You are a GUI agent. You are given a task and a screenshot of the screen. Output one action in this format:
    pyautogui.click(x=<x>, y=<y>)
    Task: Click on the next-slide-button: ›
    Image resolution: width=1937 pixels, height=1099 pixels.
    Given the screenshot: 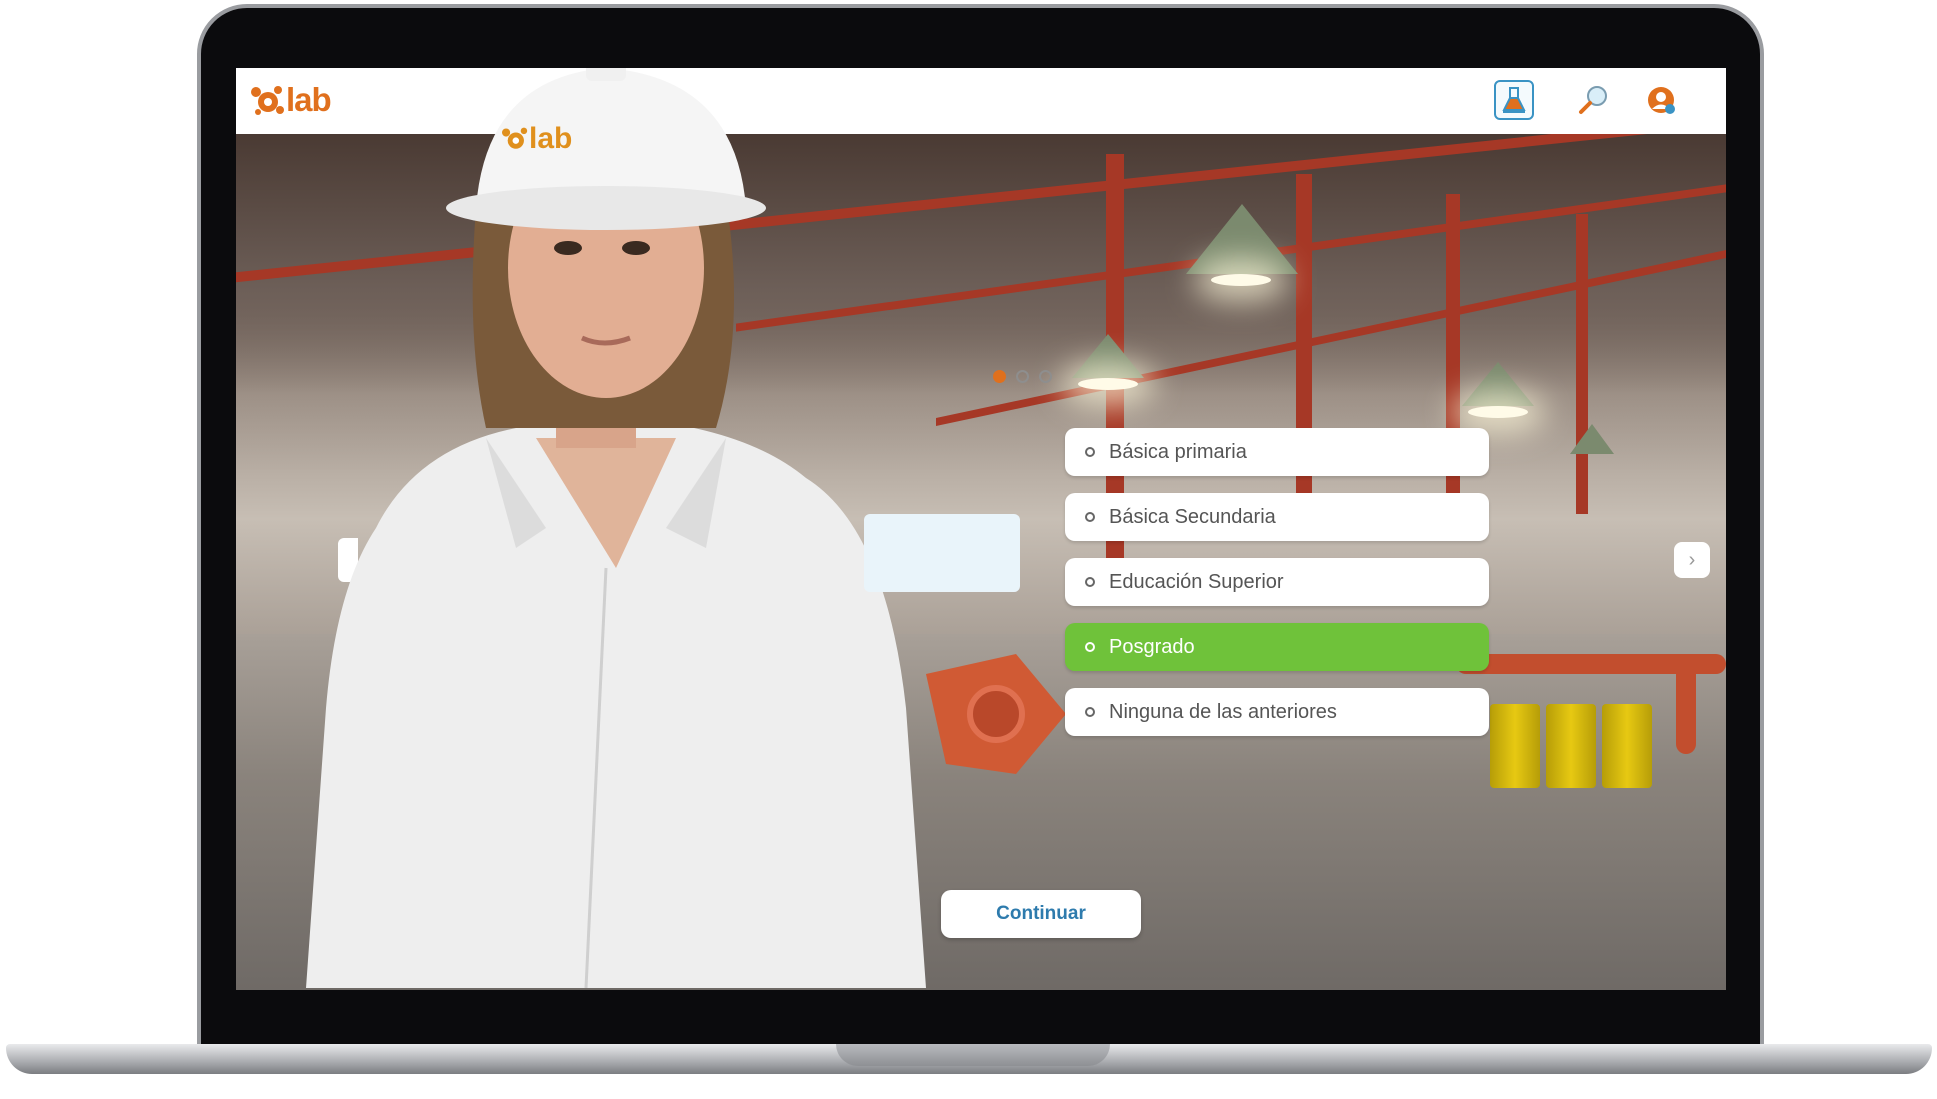 What is the action you would take?
    pyautogui.click(x=1692, y=560)
    